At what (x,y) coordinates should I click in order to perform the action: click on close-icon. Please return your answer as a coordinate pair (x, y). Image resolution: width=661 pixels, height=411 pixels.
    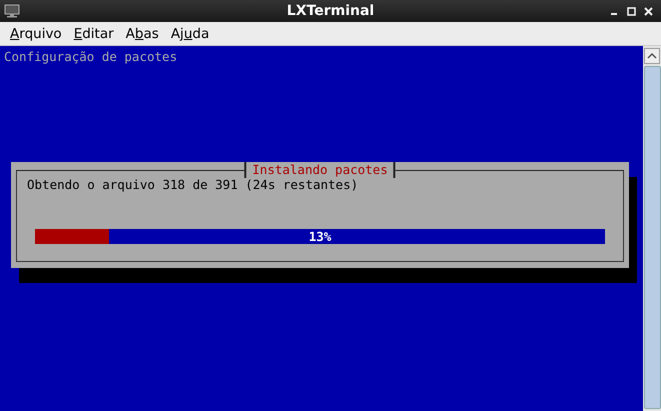
    Looking at the image, I should click on (648, 11).